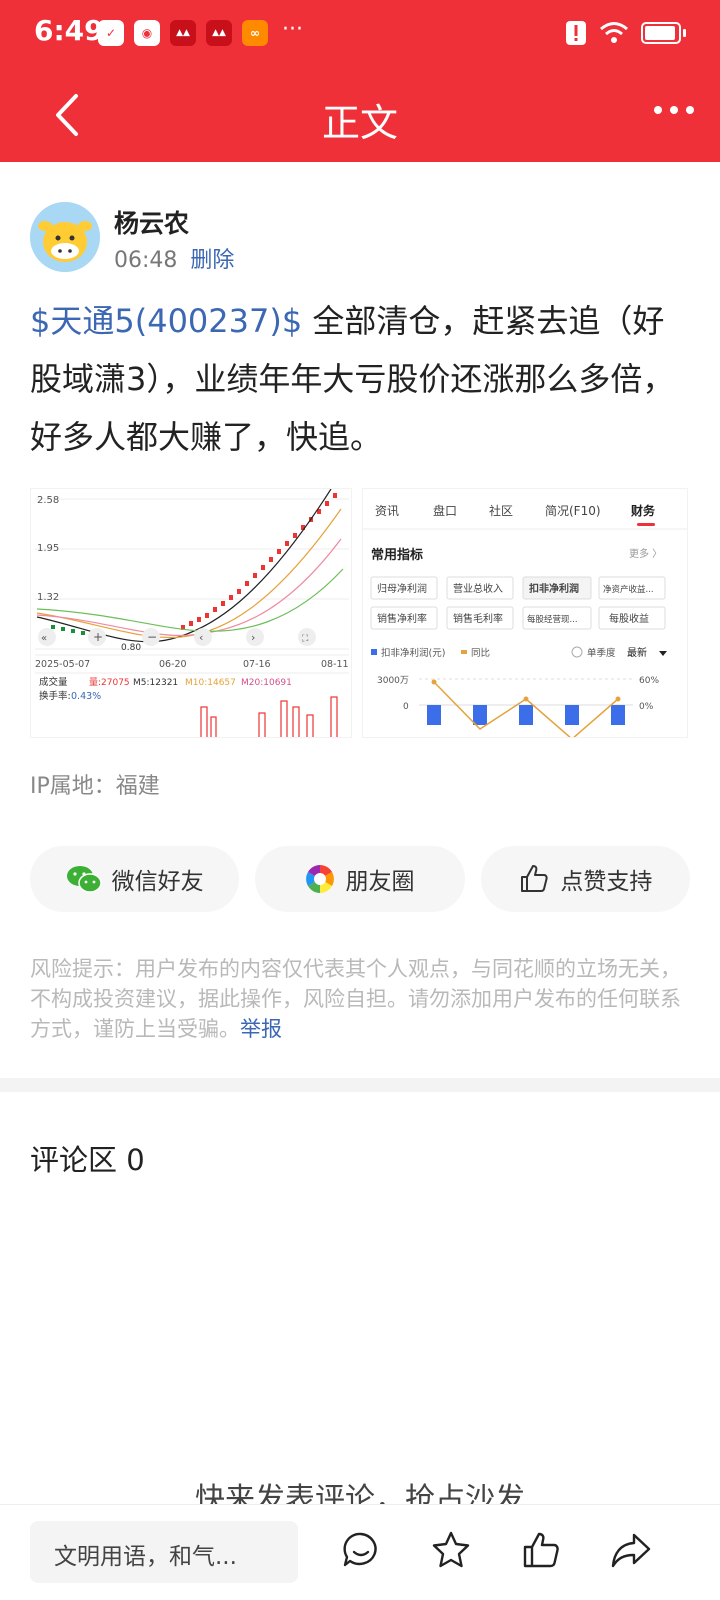 The image size is (720, 1600). I want to click on post-meta: 06:48 删除, so click(174, 258).